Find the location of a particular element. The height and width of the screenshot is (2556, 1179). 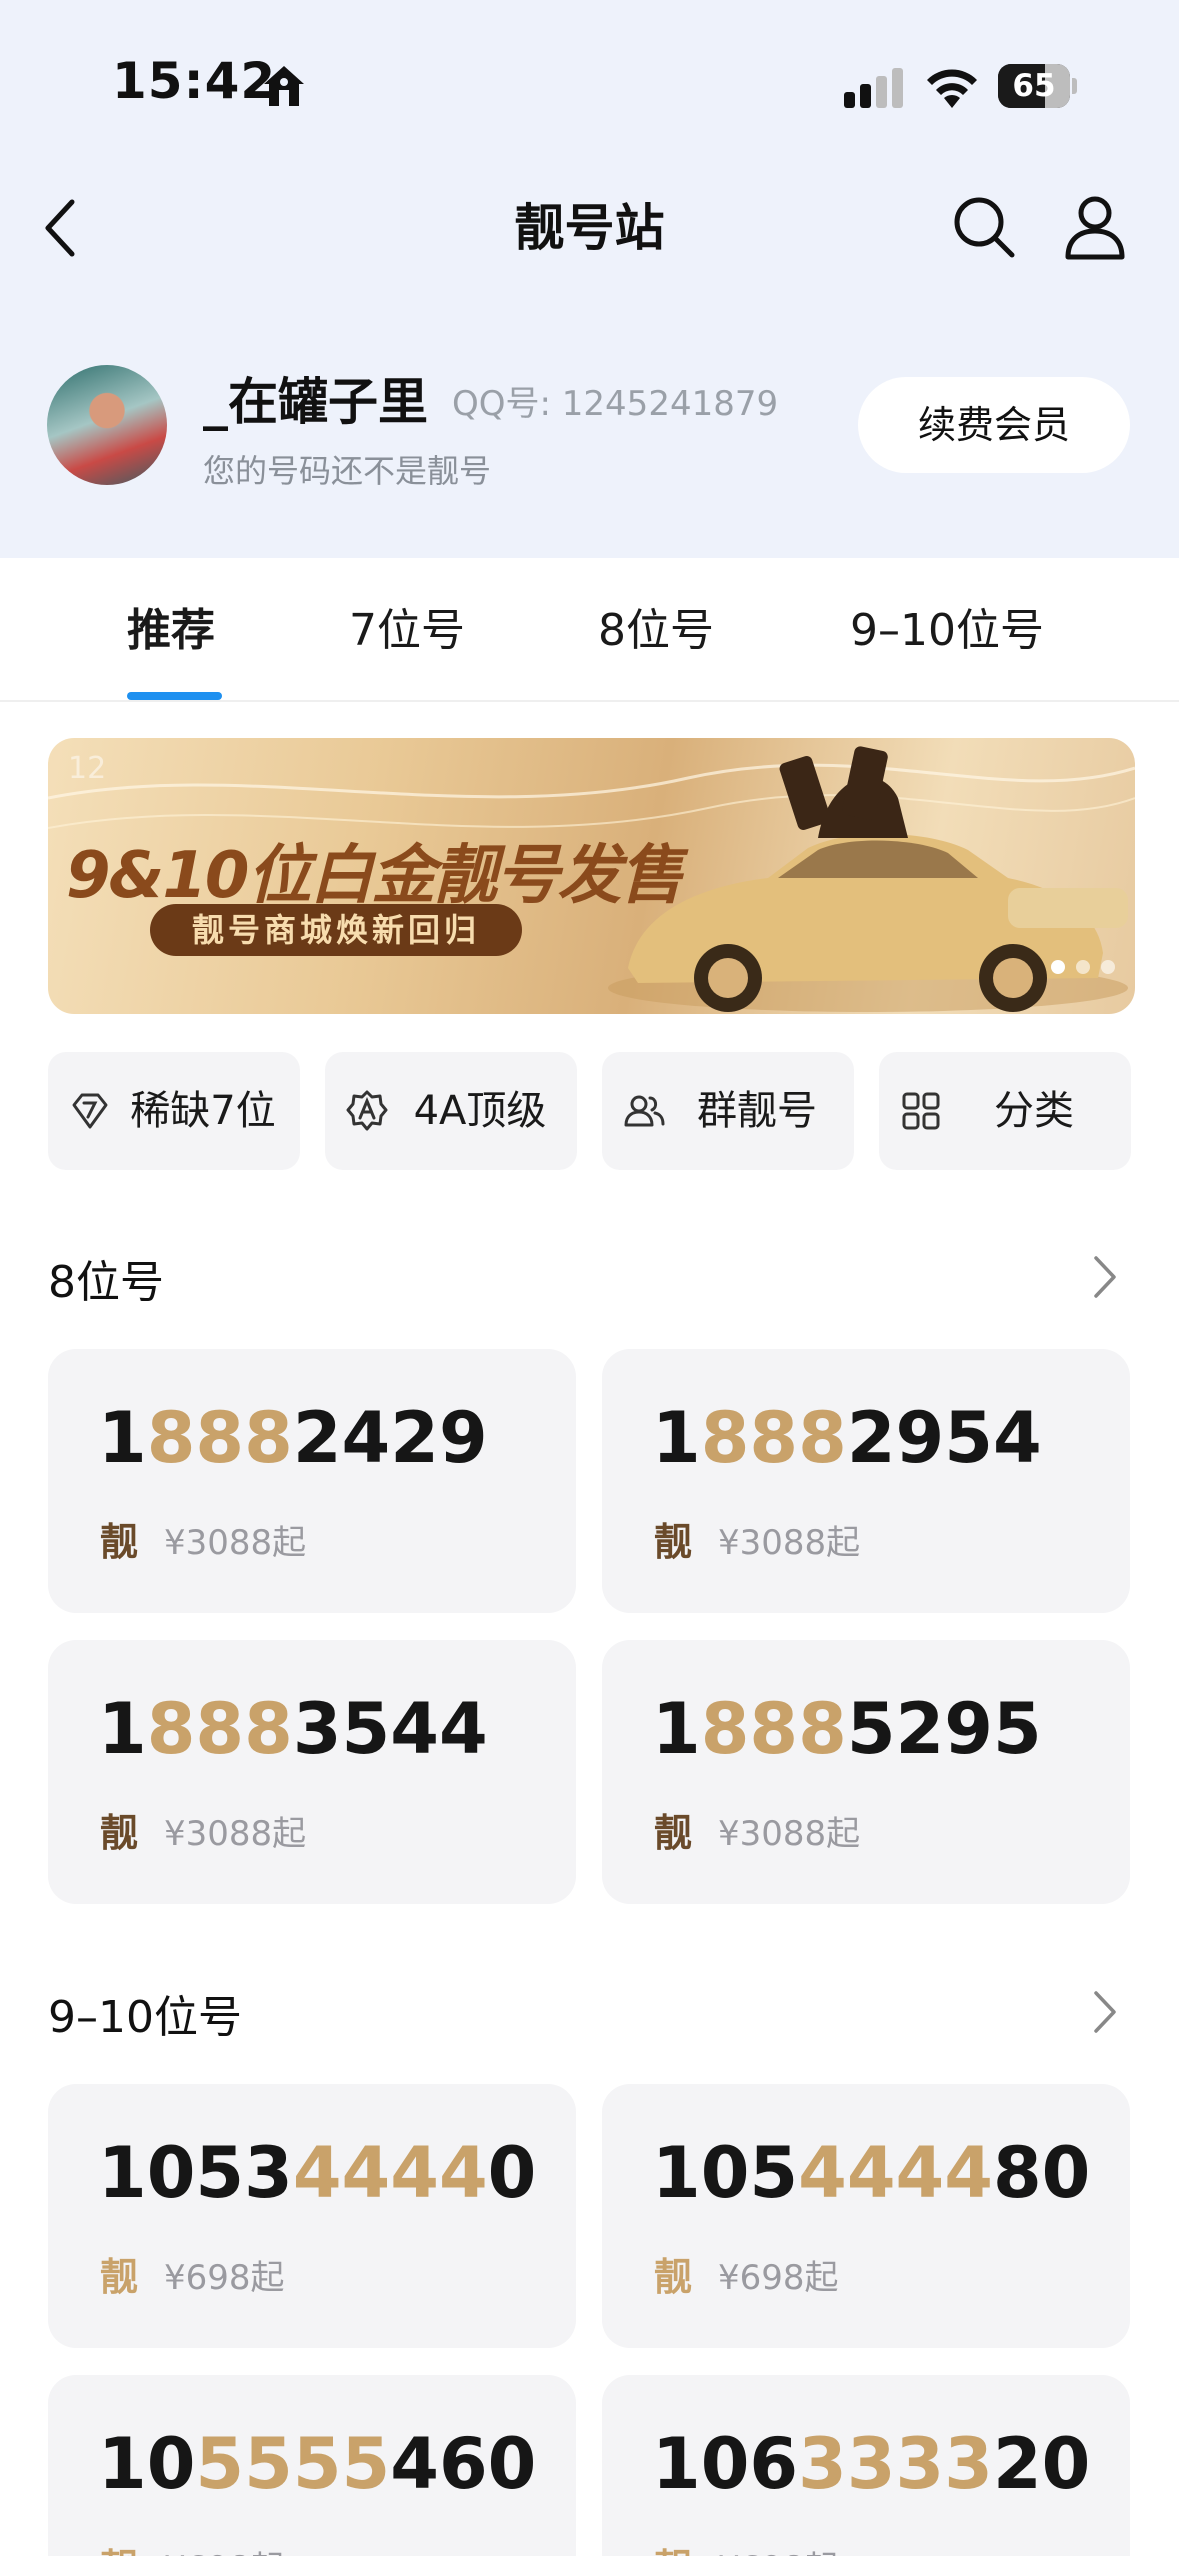

search-icon is located at coordinates (984, 227).